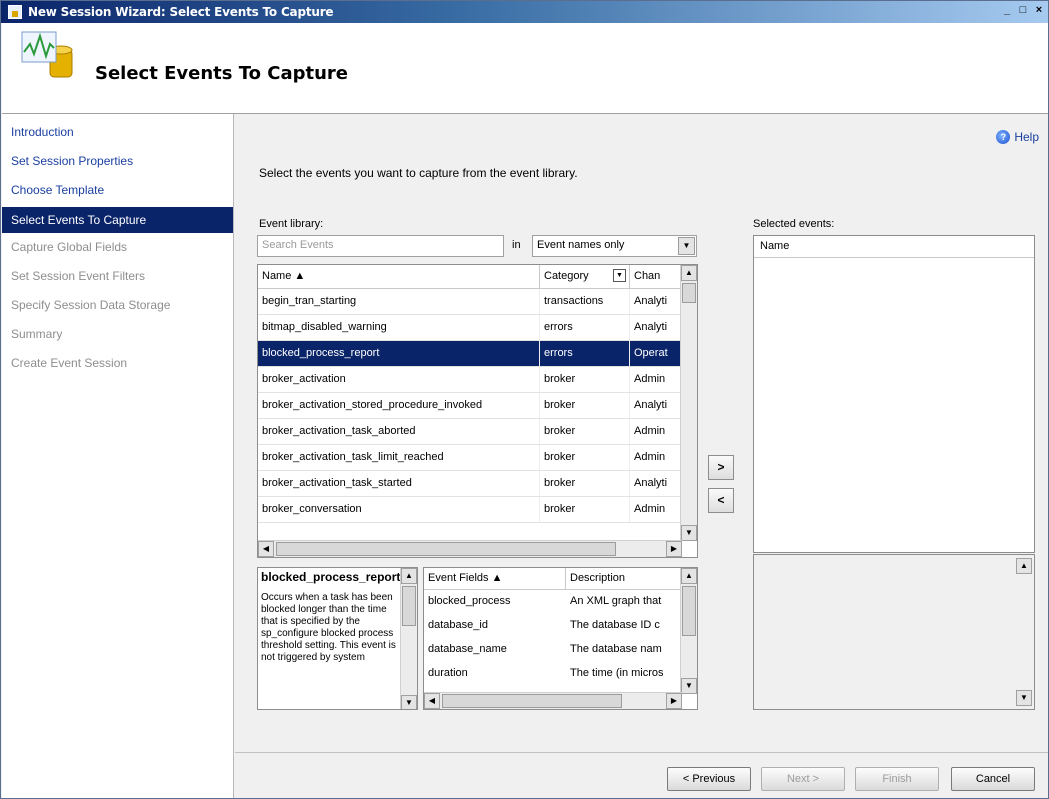 The image size is (1049, 799). Describe the element at coordinates (709, 779) in the screenshot. I see `previous-button: < Previous` at that location.